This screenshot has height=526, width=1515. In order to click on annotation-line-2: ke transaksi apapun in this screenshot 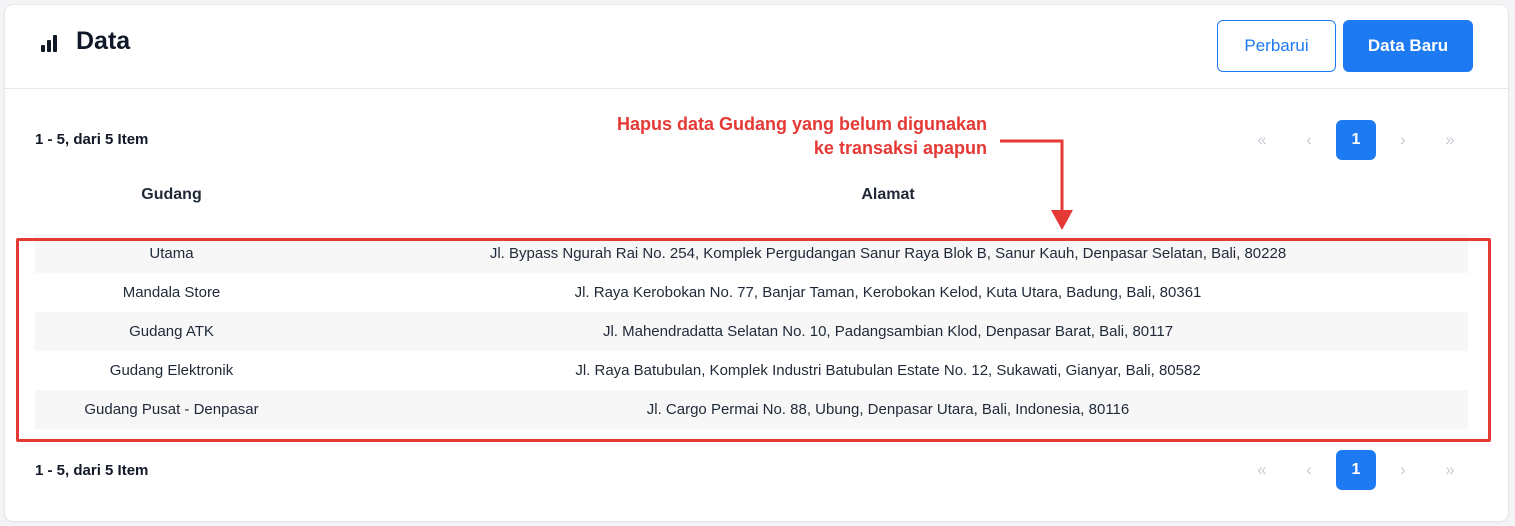, I will do `click(900, 148)`.